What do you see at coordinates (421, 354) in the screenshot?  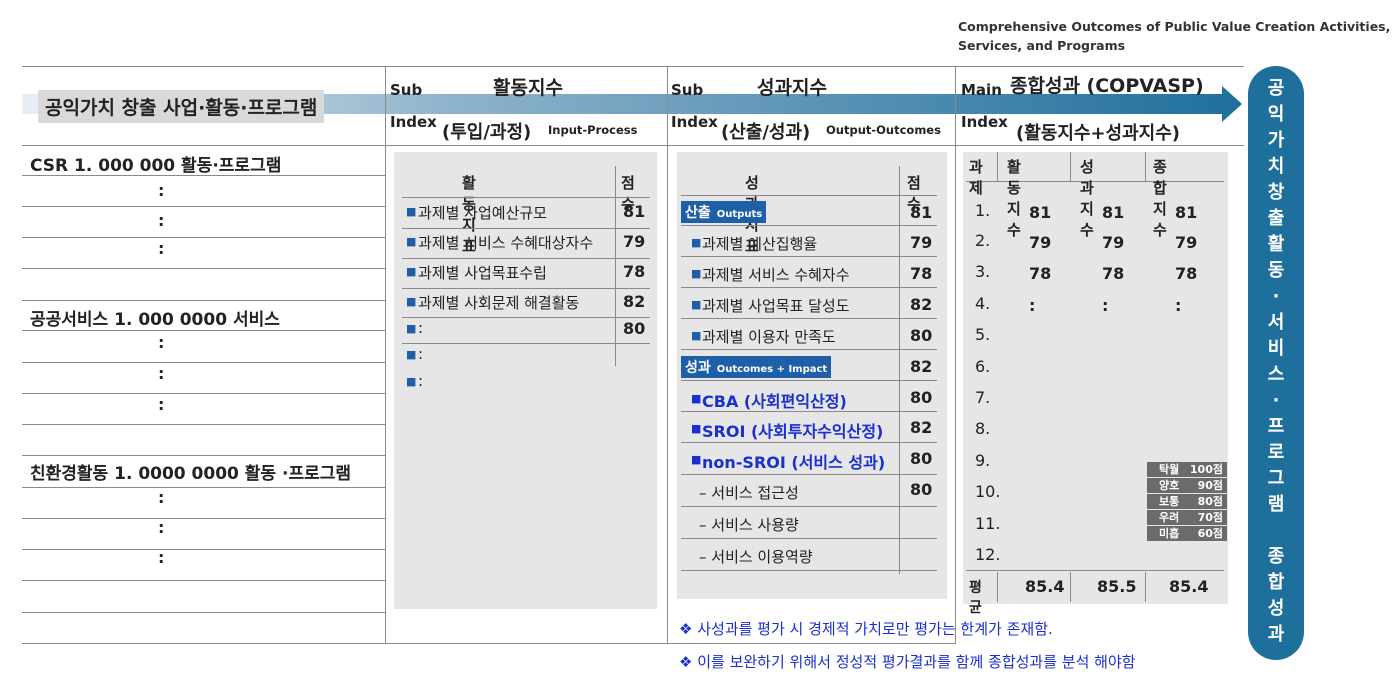 I see `activity-indicator: :` at bounding box center [421, 354].